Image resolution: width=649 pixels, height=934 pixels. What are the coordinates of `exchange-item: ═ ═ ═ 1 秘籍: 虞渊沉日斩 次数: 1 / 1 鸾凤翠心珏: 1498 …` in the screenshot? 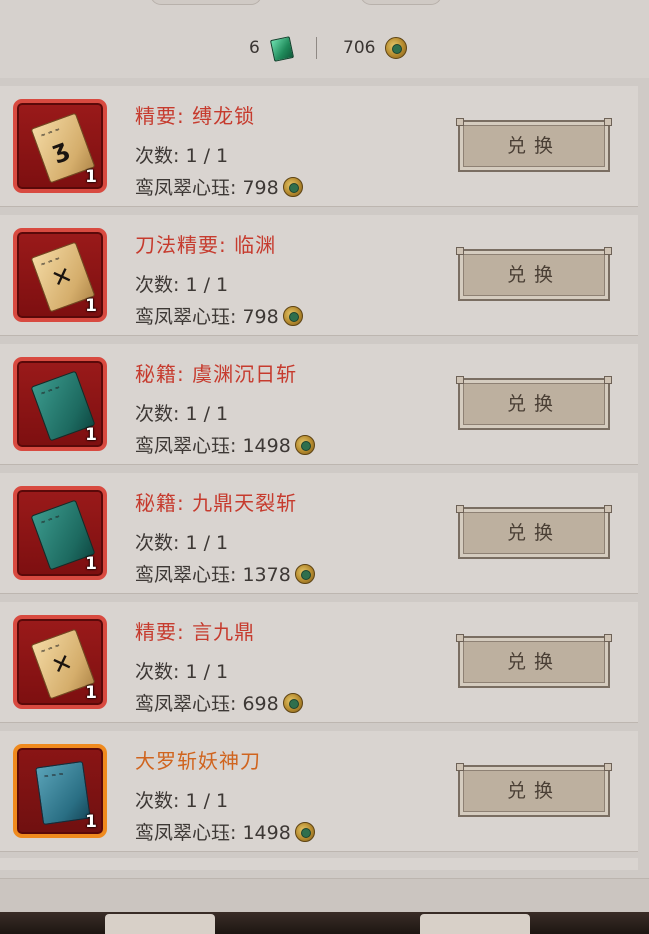 It's located at (319, 404).